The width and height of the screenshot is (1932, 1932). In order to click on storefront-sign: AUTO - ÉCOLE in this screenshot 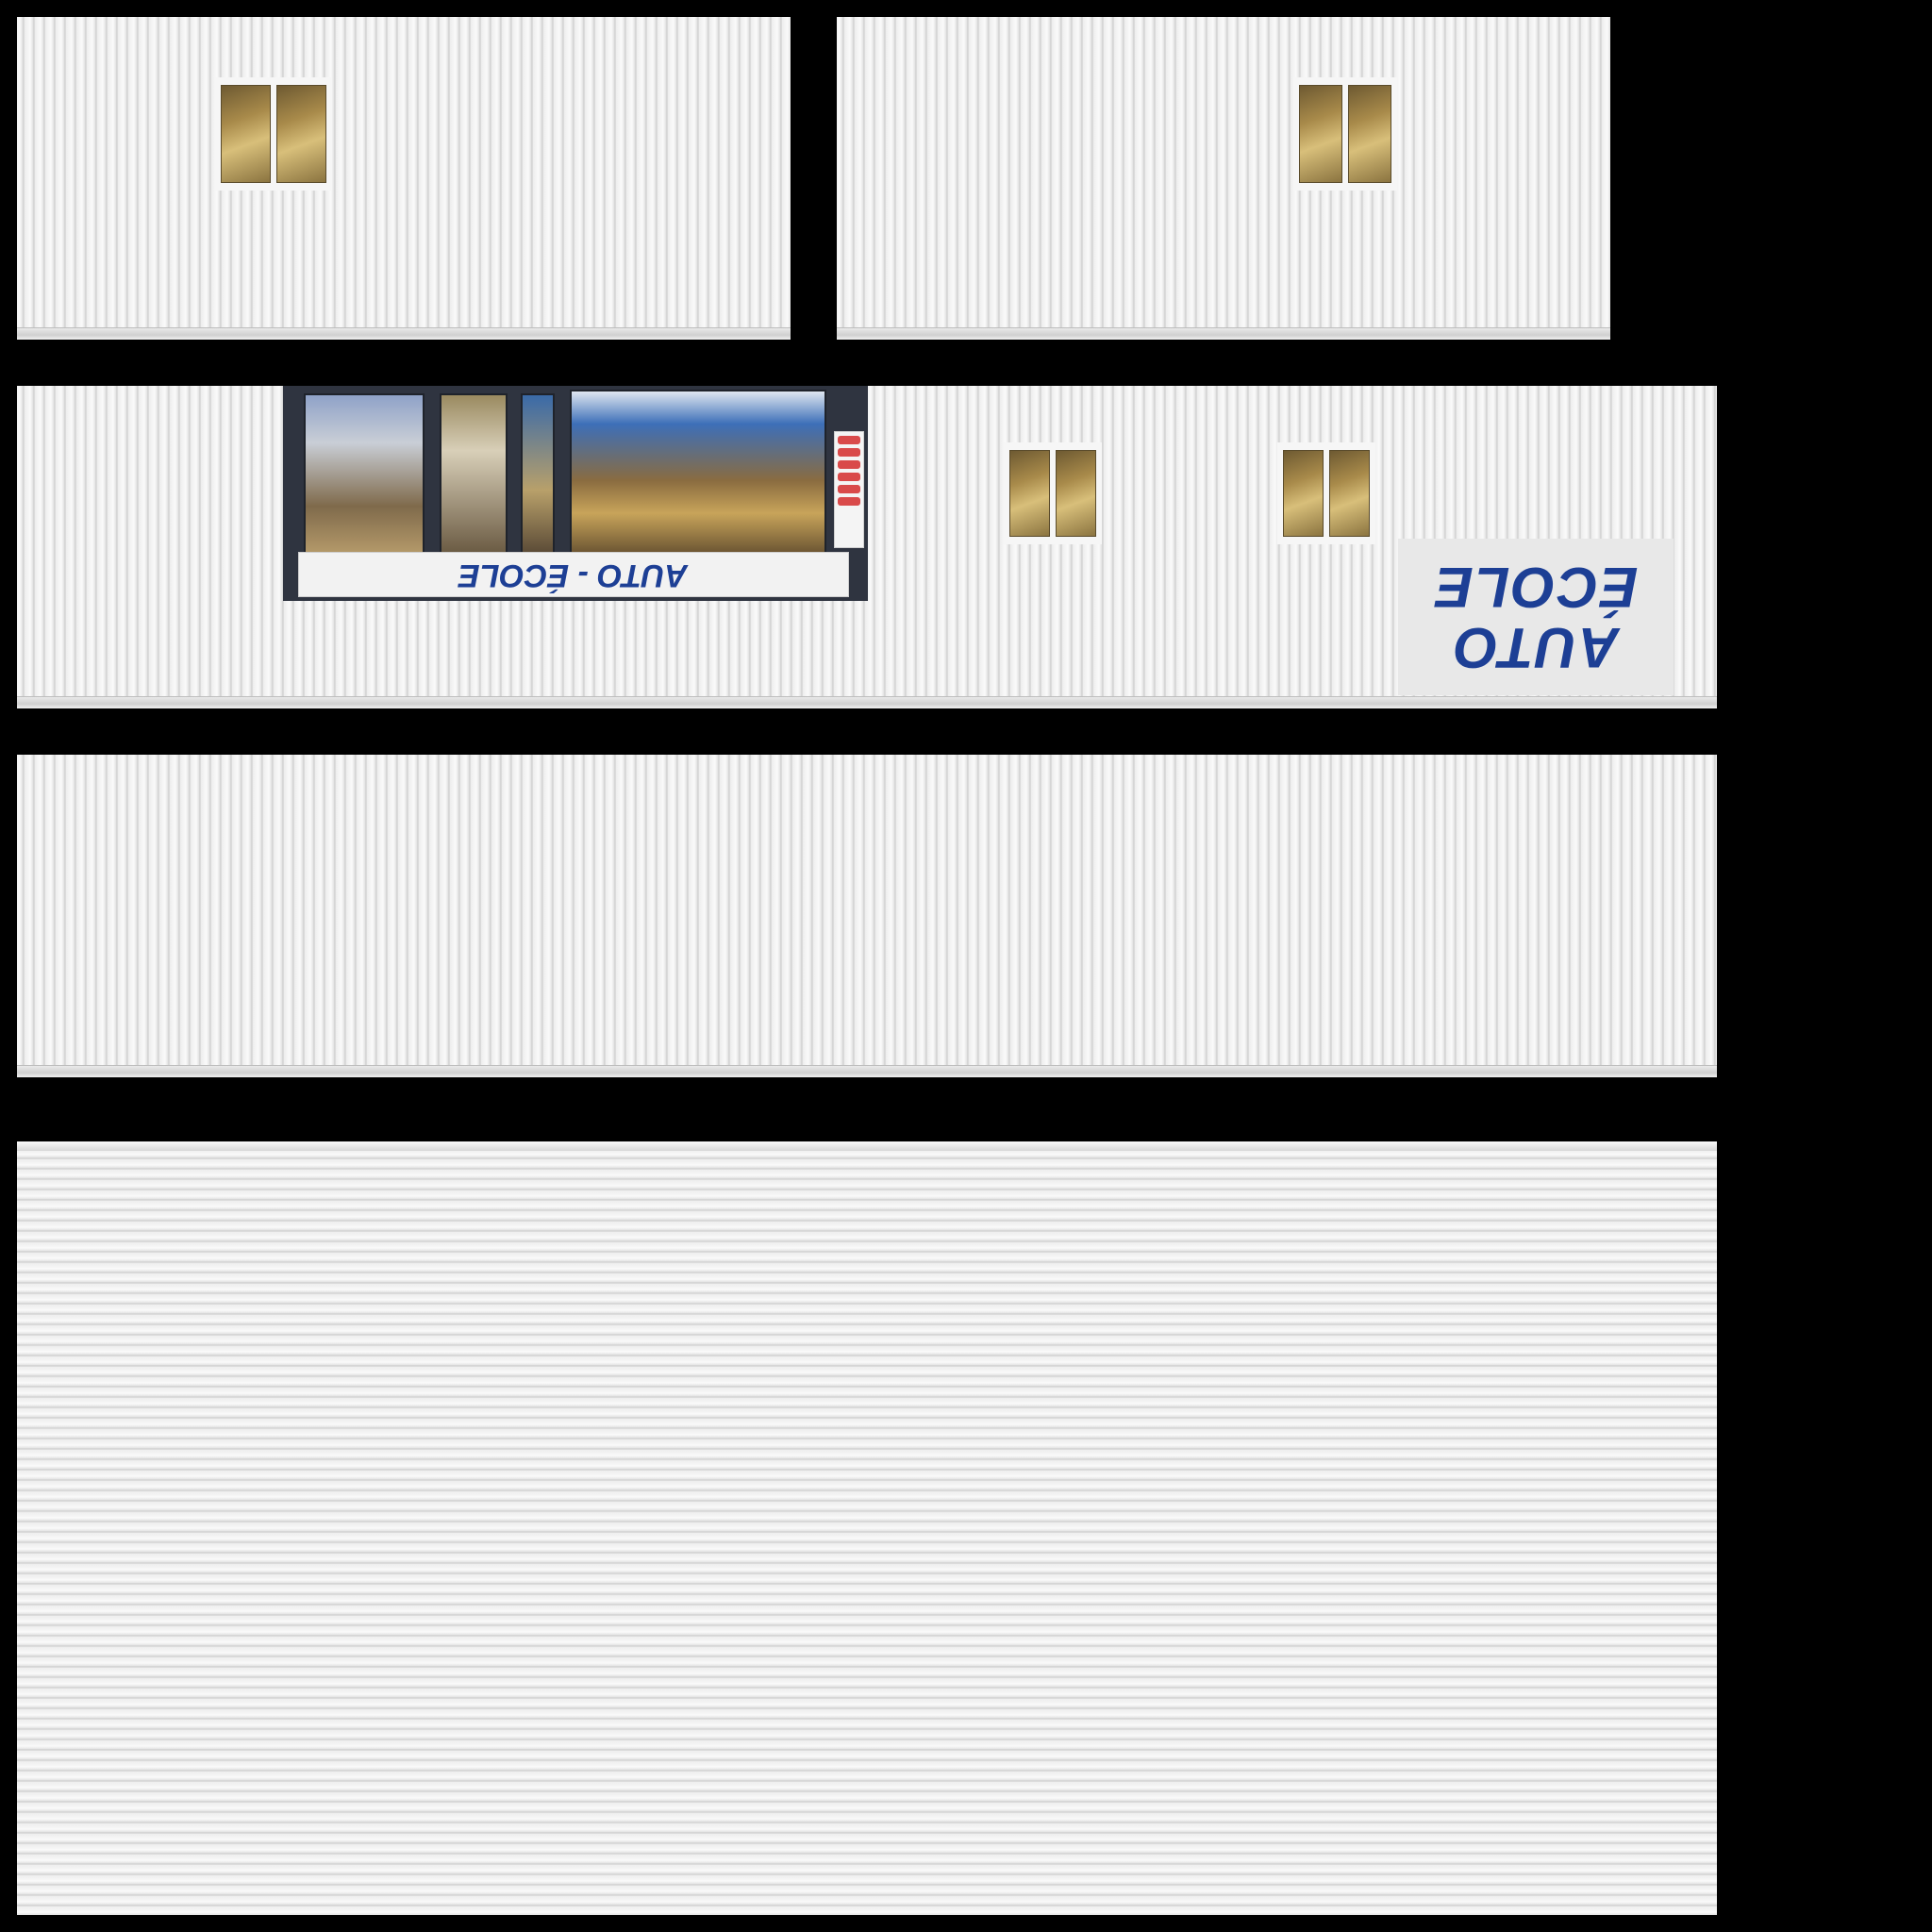, I will do `click(573, 574)`.